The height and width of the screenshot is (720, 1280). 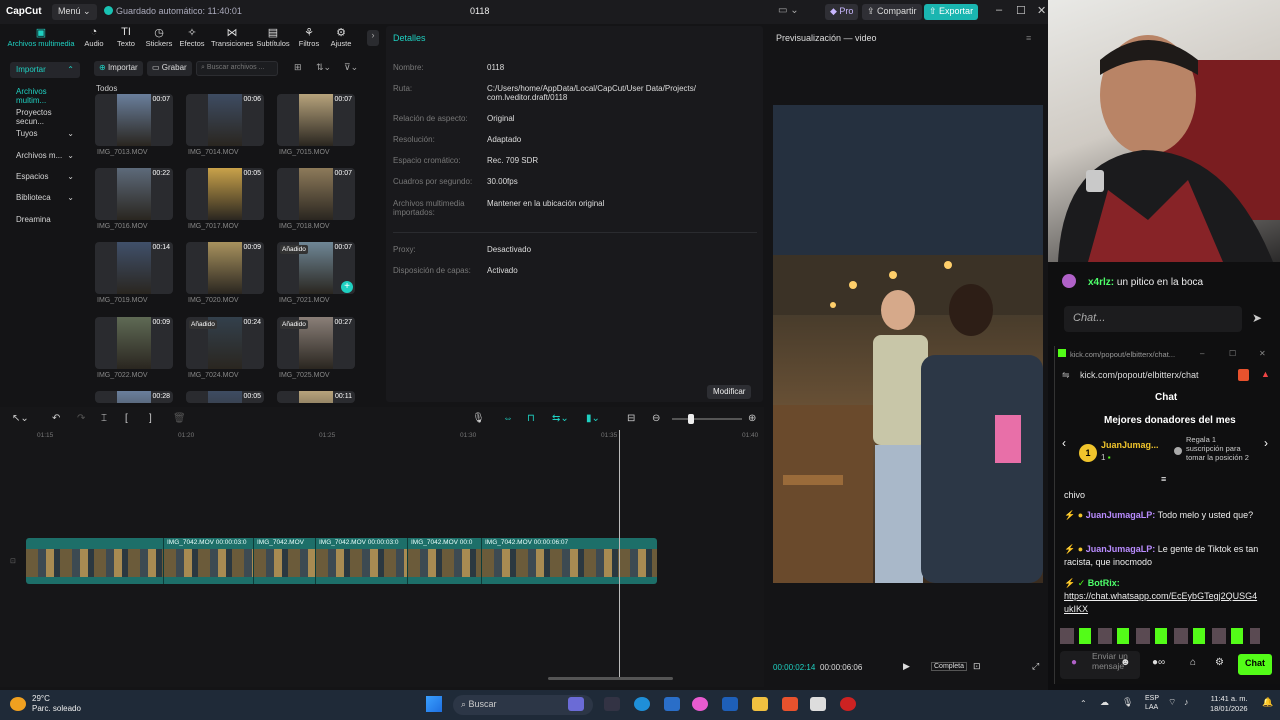 What do you see at coordinates (341, 37) in the screenshot?
I see `tool-adjust: ⚙ Ajuste` at bounding box center [341, 37].